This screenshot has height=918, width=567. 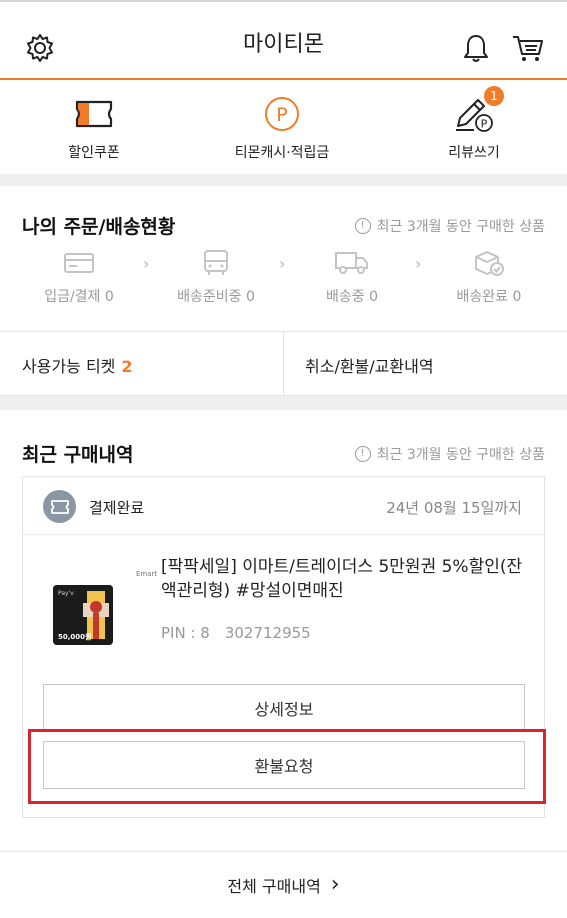 I want to click on quick-item-coupon: 할인쿠폰, so click(x=94, y=127).